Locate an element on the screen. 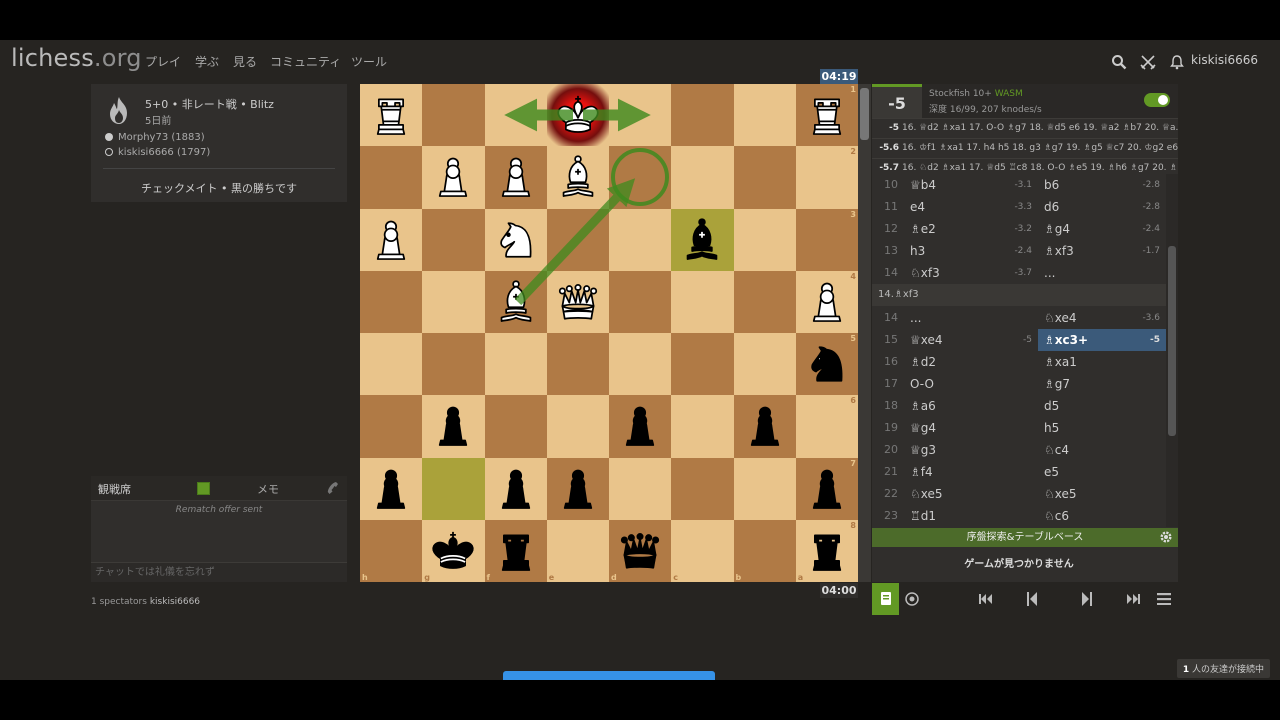  black-move: ♗xa1 is located at coordinates (1102, 362).